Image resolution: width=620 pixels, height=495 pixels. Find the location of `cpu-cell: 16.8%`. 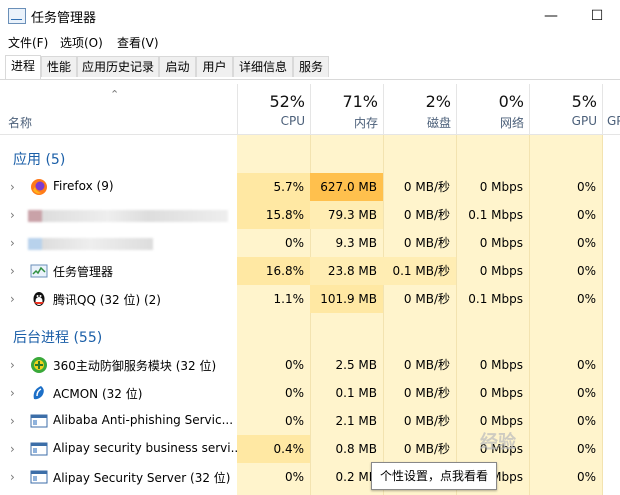

cpu-cell: 16.8% is located at coordinates (273, 271).